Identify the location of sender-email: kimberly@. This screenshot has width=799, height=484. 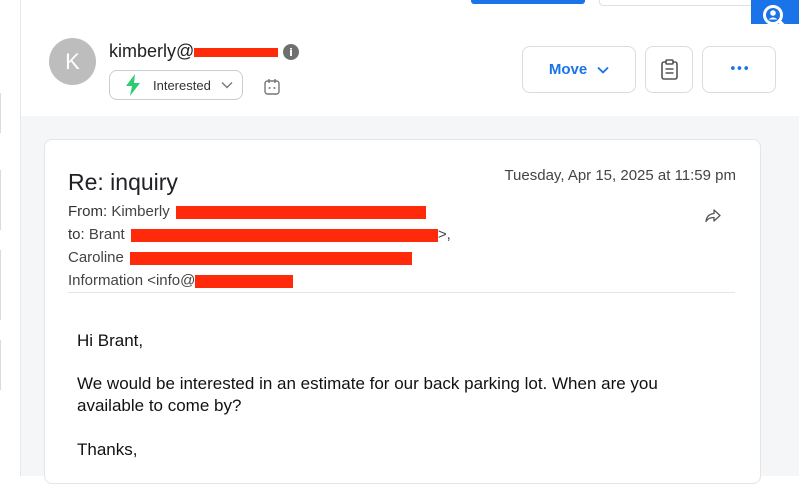
(194, 51).